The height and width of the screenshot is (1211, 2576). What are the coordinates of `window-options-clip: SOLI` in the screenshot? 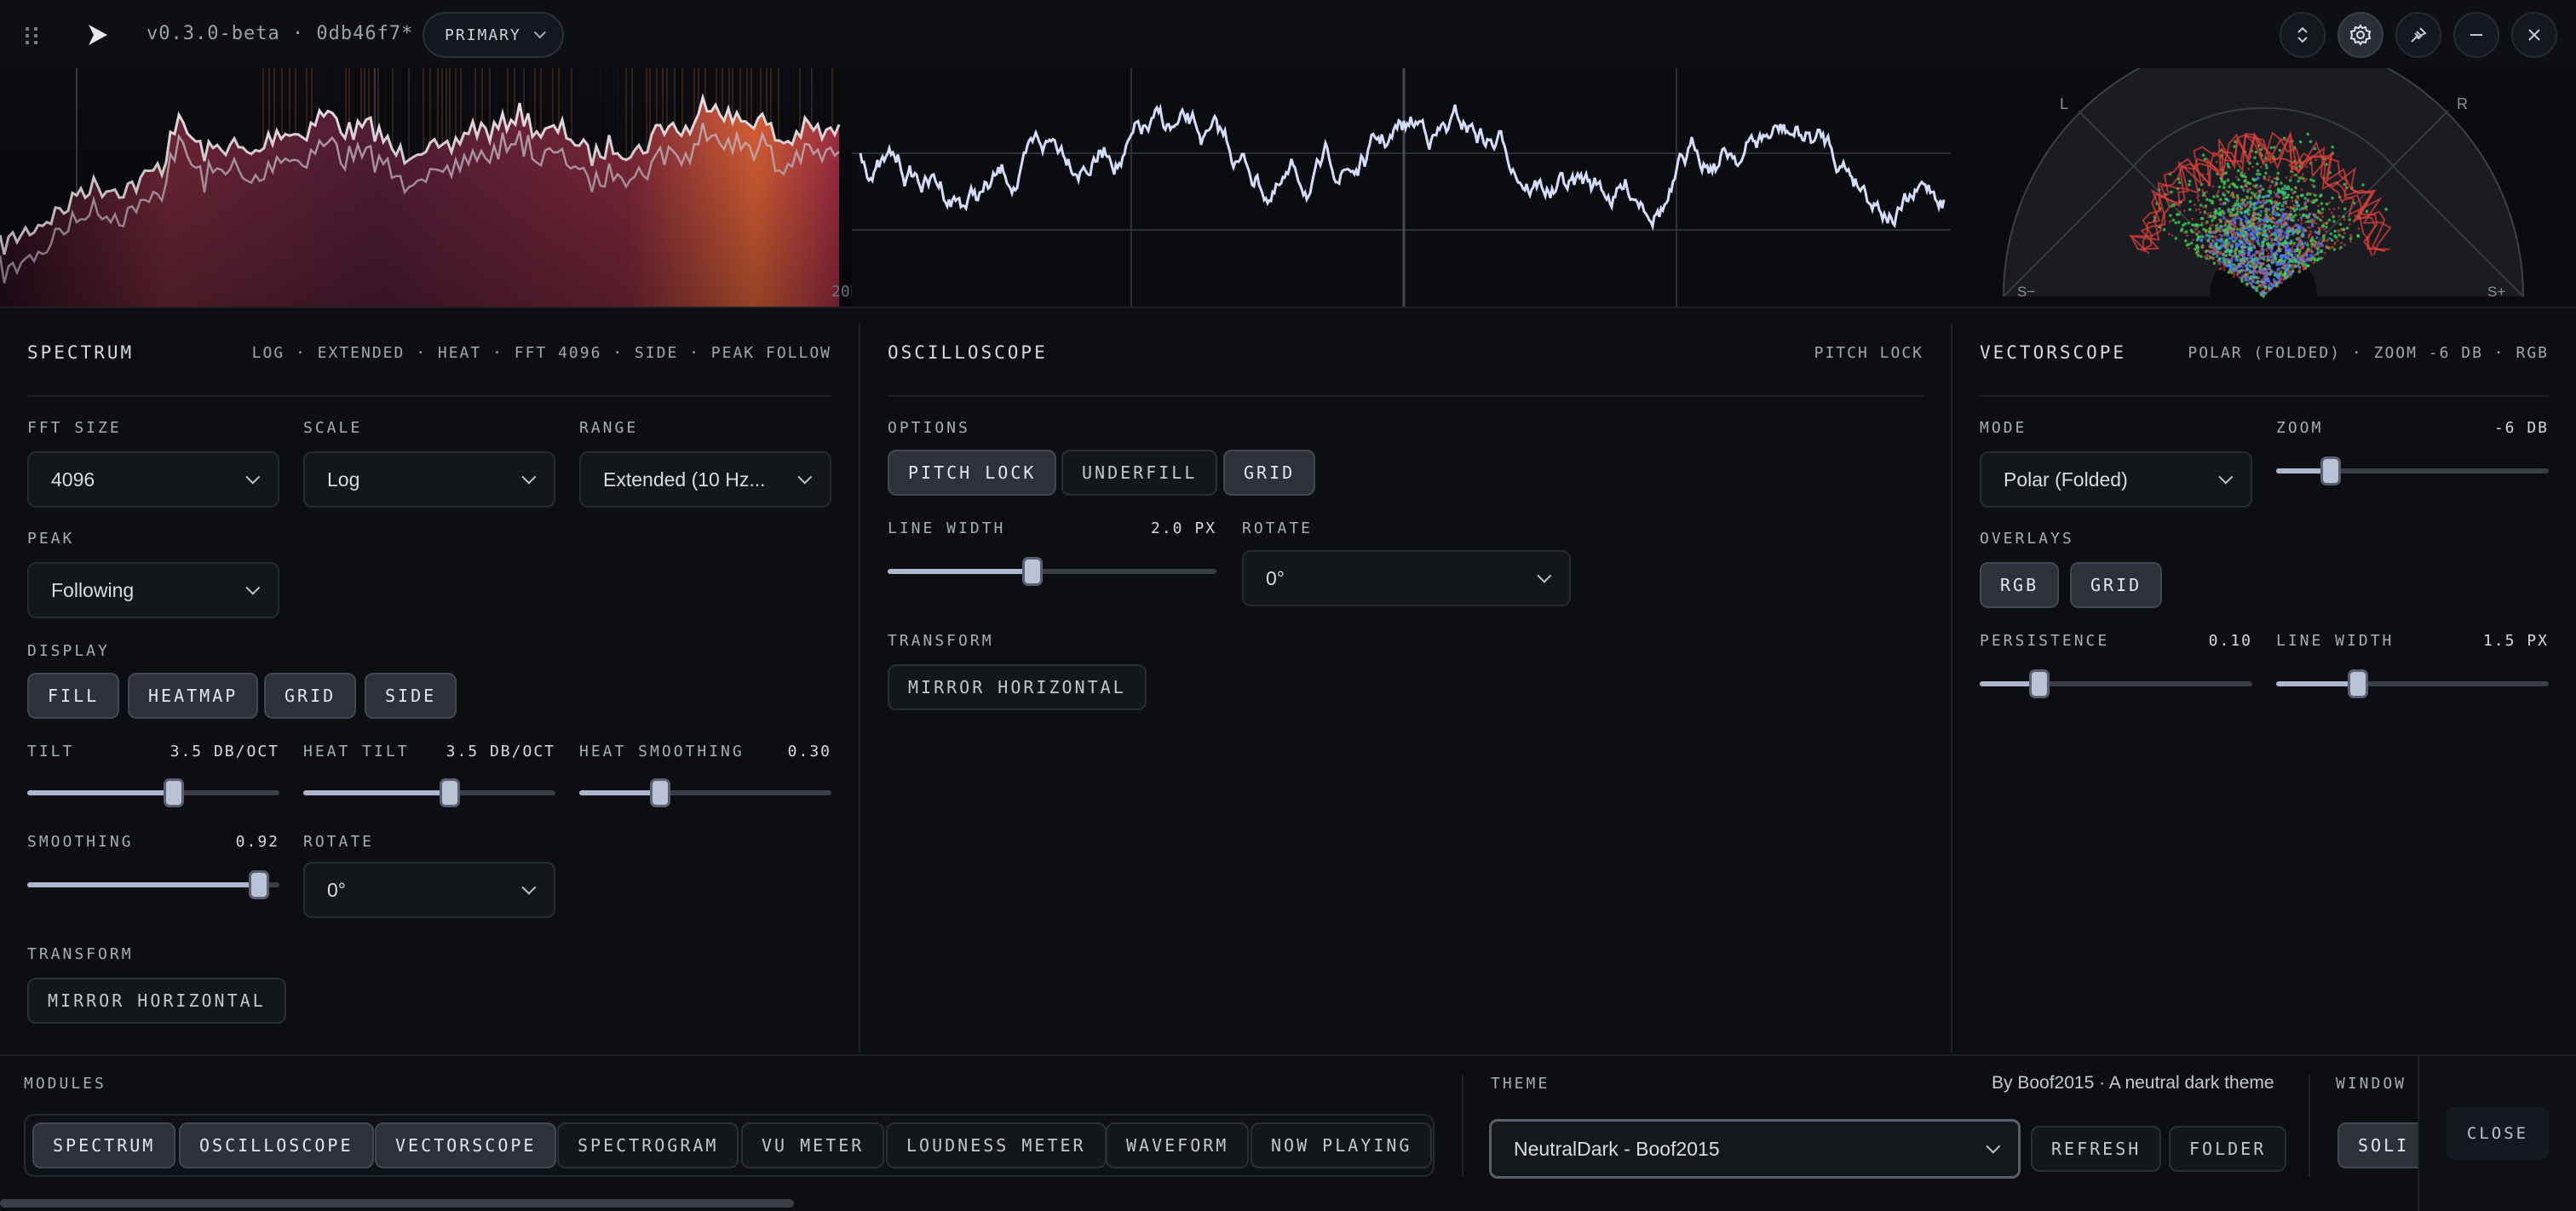 It's located at (2377, 1145).